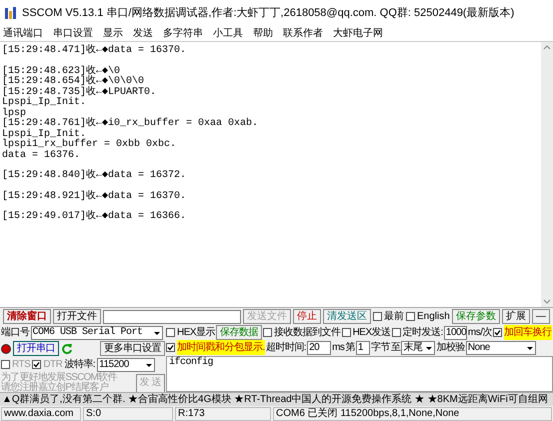  Describe the element at coordinates (36, 348) in the screenshot. I see `open-port-button: 打开串口` at that location.